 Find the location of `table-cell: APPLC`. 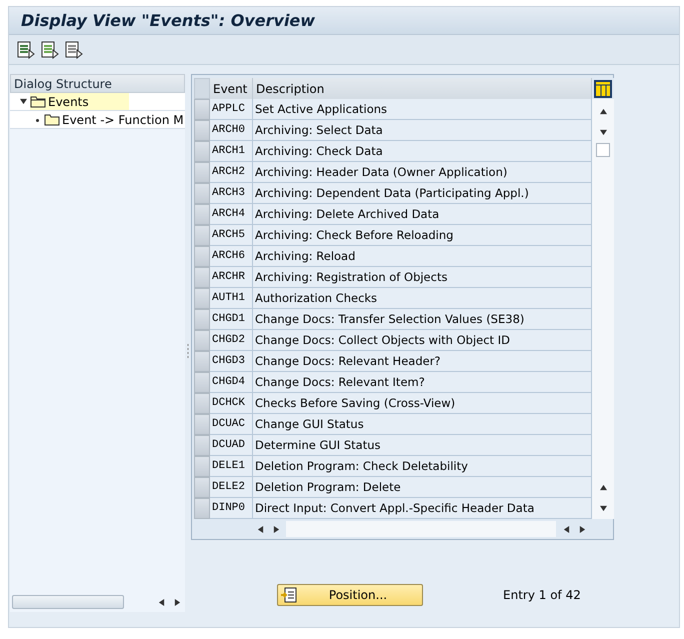

table-cell: APPLC is located at coordinates (231, 109).